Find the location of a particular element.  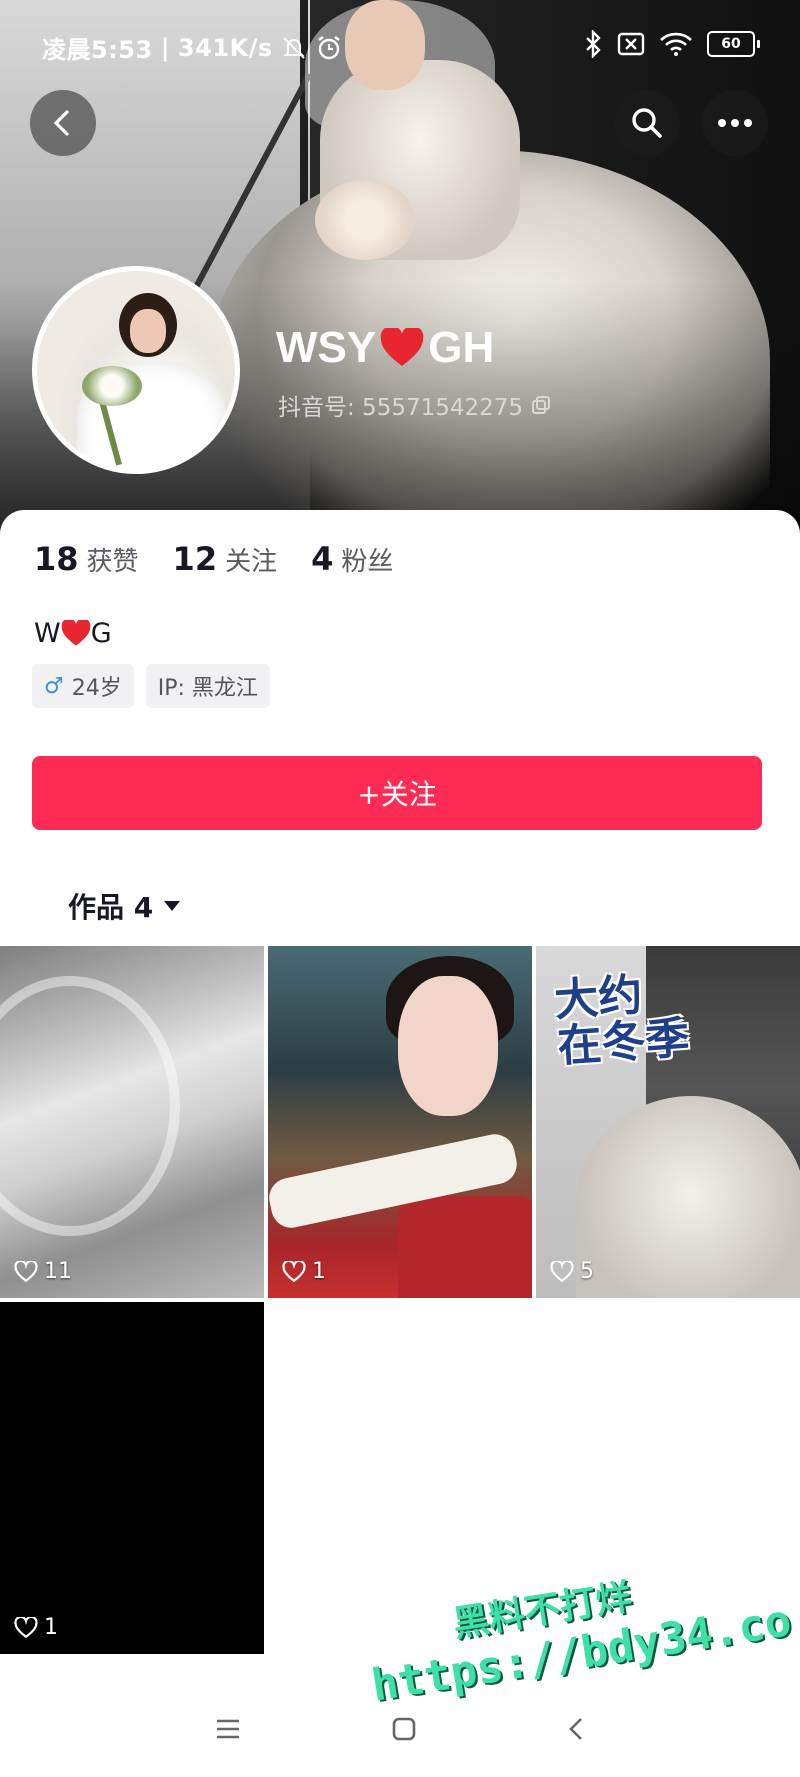

video-thumbnail: 大约 在冬季 5 is located at coordinates (668, 1122).